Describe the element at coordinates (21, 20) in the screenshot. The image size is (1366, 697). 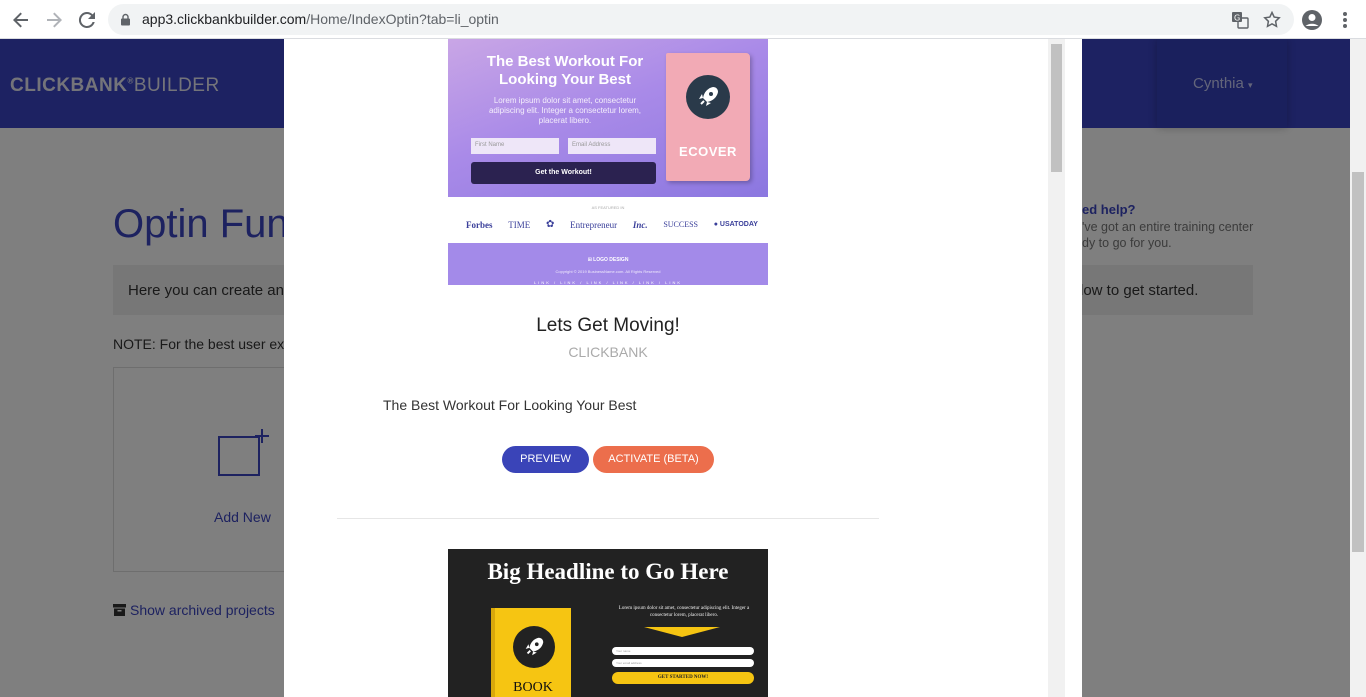
I see `back-icon` at that location.